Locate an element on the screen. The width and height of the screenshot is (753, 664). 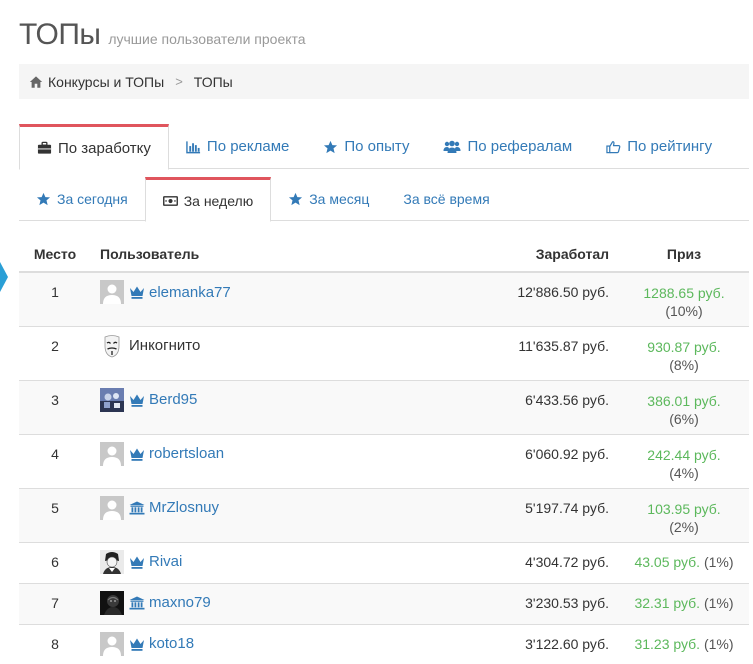
tab-by-ads: По рекламе is located at coordinates (237, 146).